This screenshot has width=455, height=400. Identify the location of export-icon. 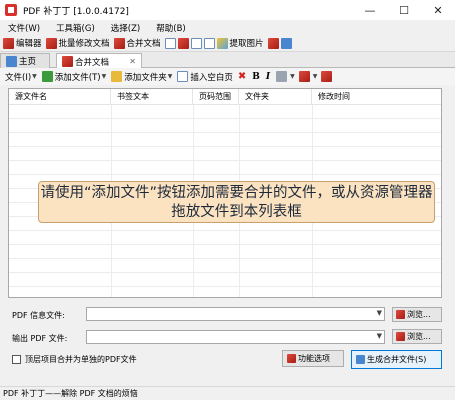
(286, 43).